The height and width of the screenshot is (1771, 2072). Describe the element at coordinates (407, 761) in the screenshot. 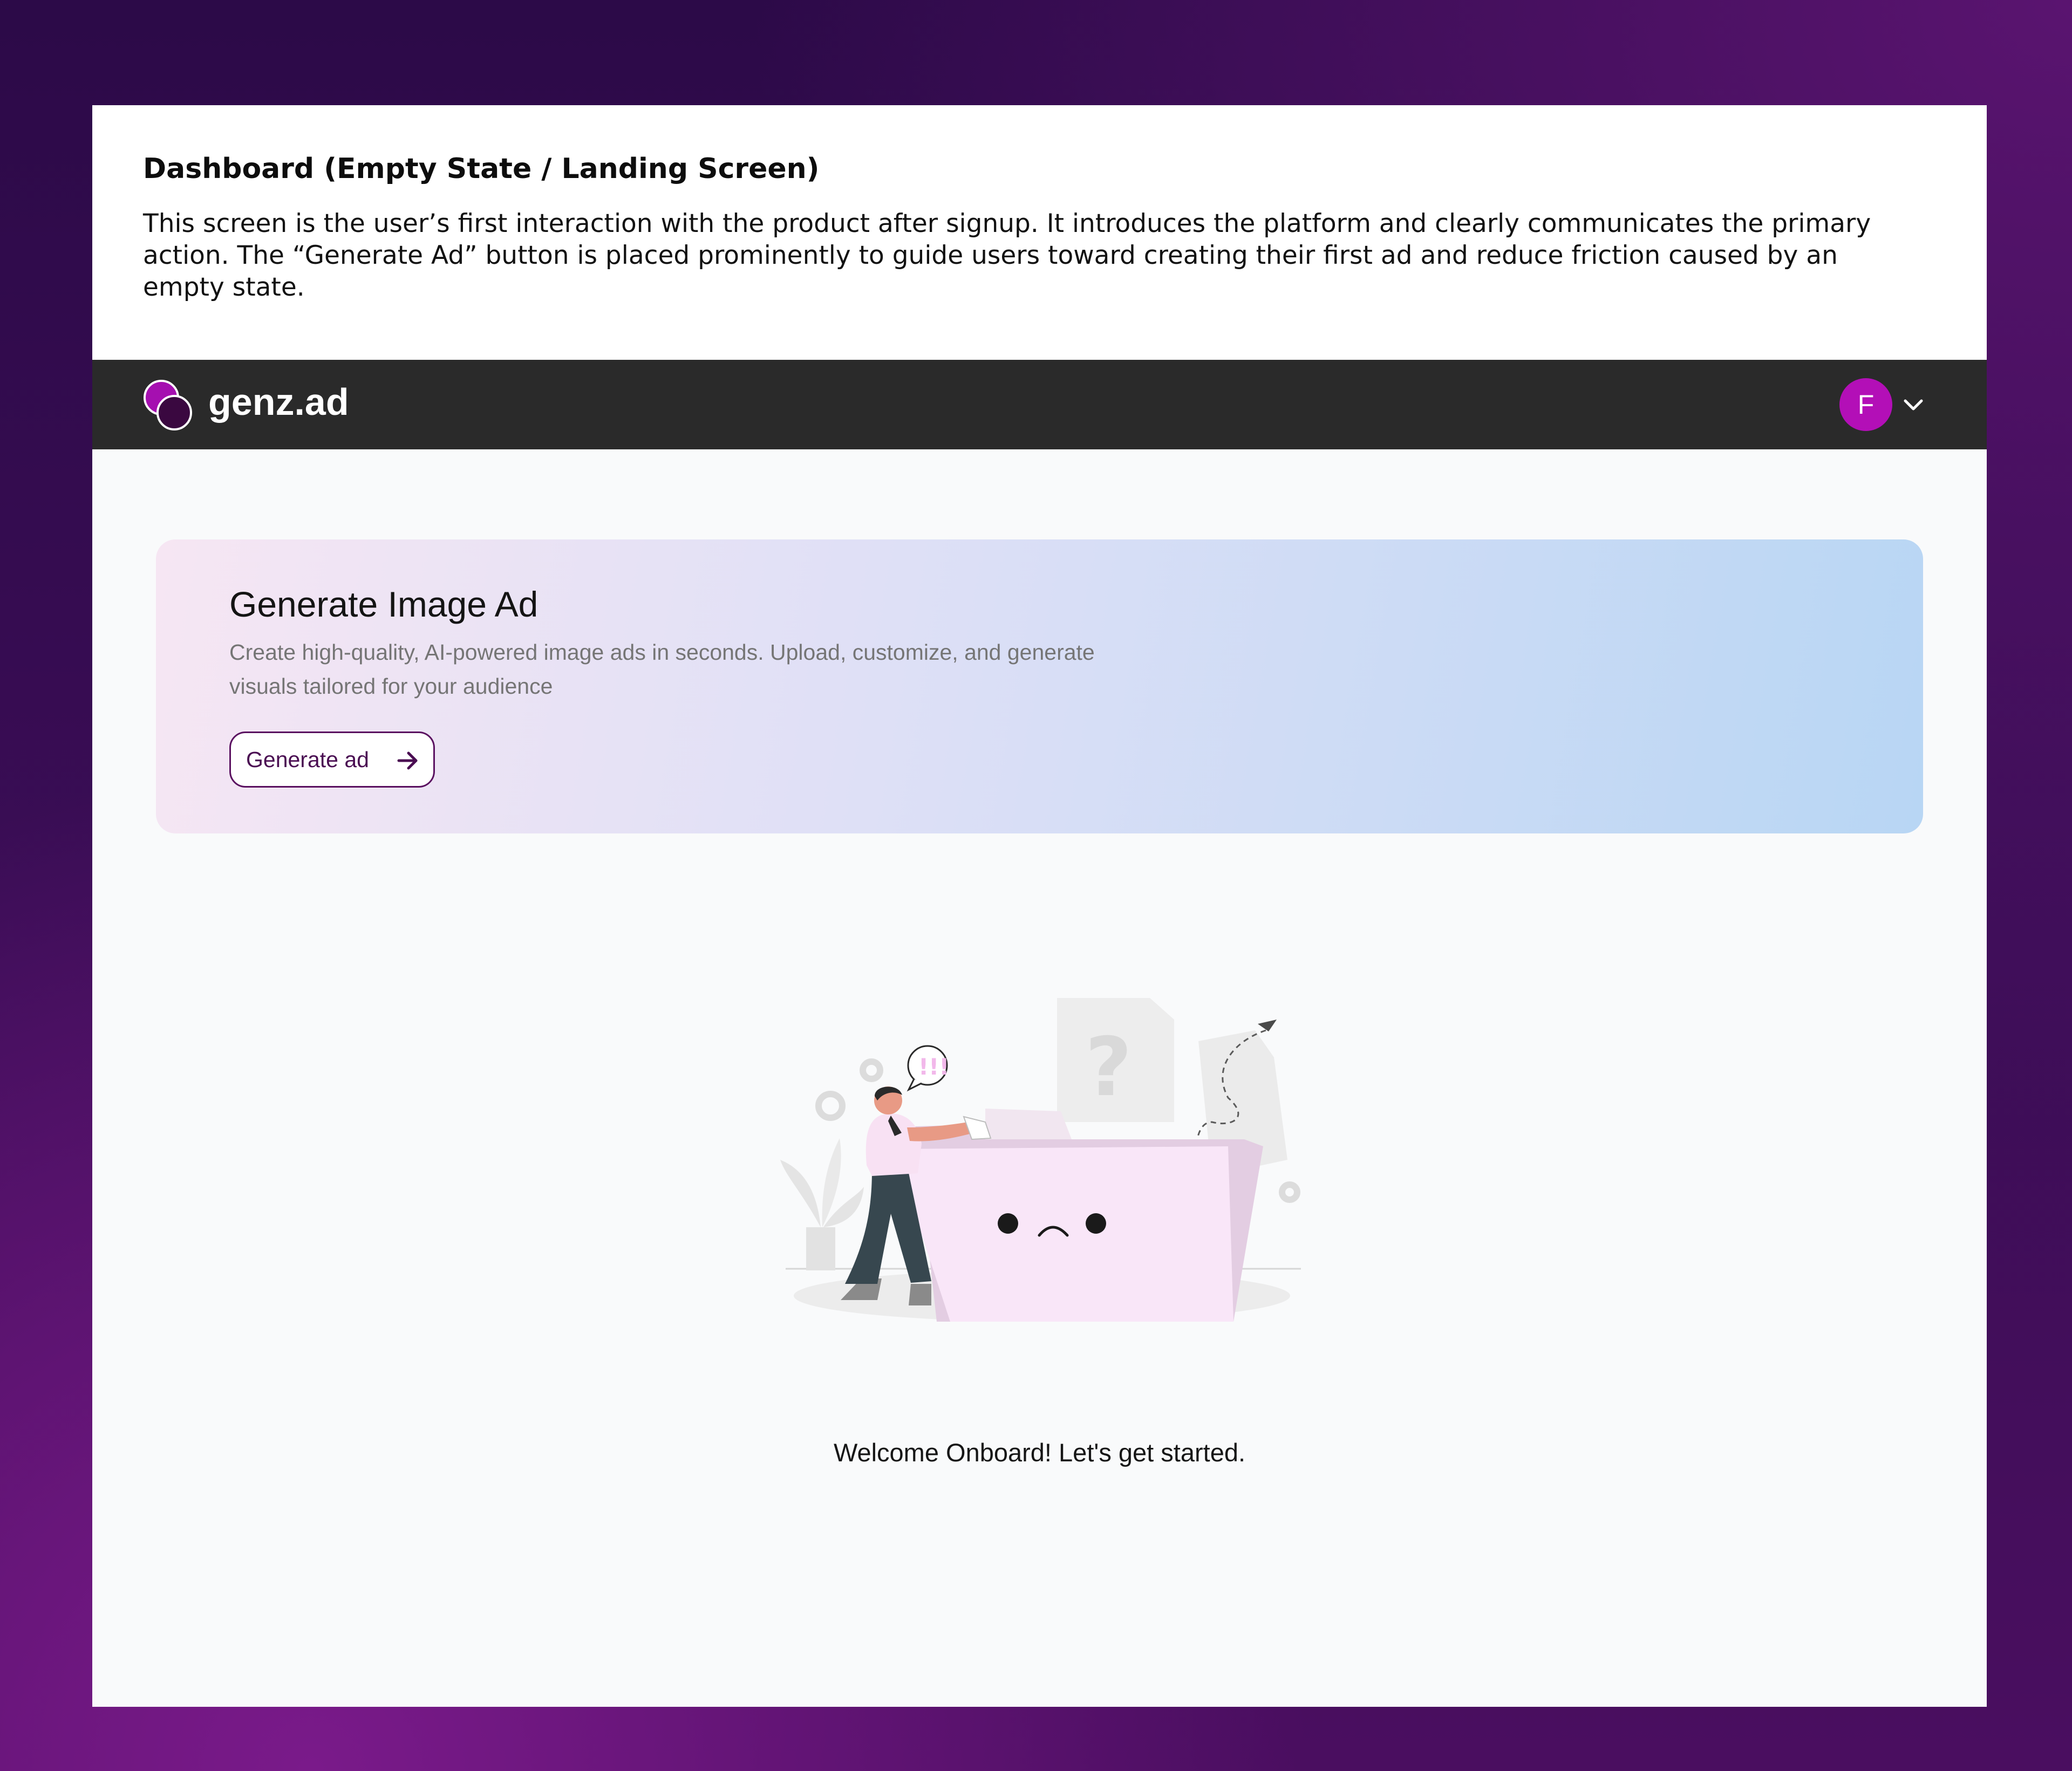

I see `arrow-right-icon` at that location.